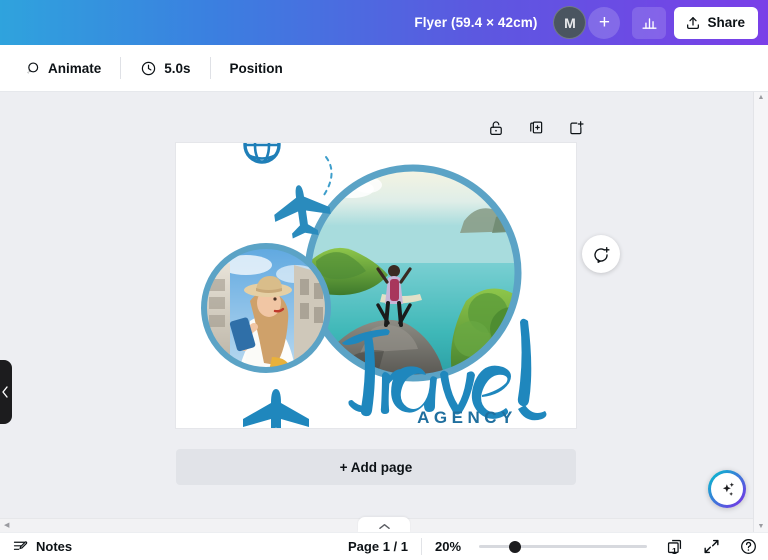  I want to click on unlock-icon, so click(496, 128).